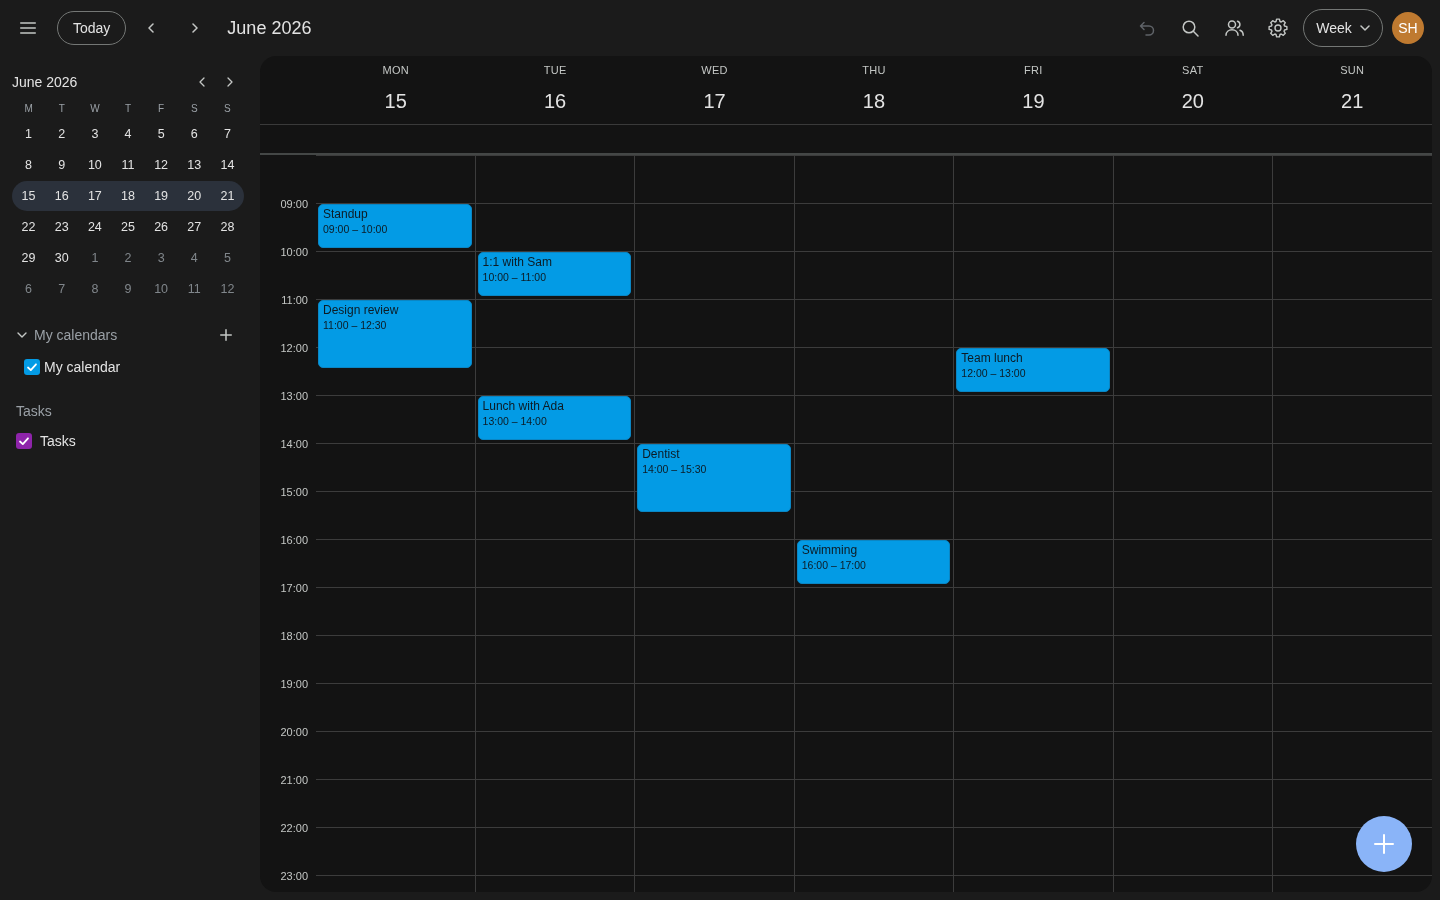 This screenshot has width=1440, height=900. What do you see at coordinates (194, 227) in the screenshot?
I see `calendar-day: 27` at bounding box center [194, 227].